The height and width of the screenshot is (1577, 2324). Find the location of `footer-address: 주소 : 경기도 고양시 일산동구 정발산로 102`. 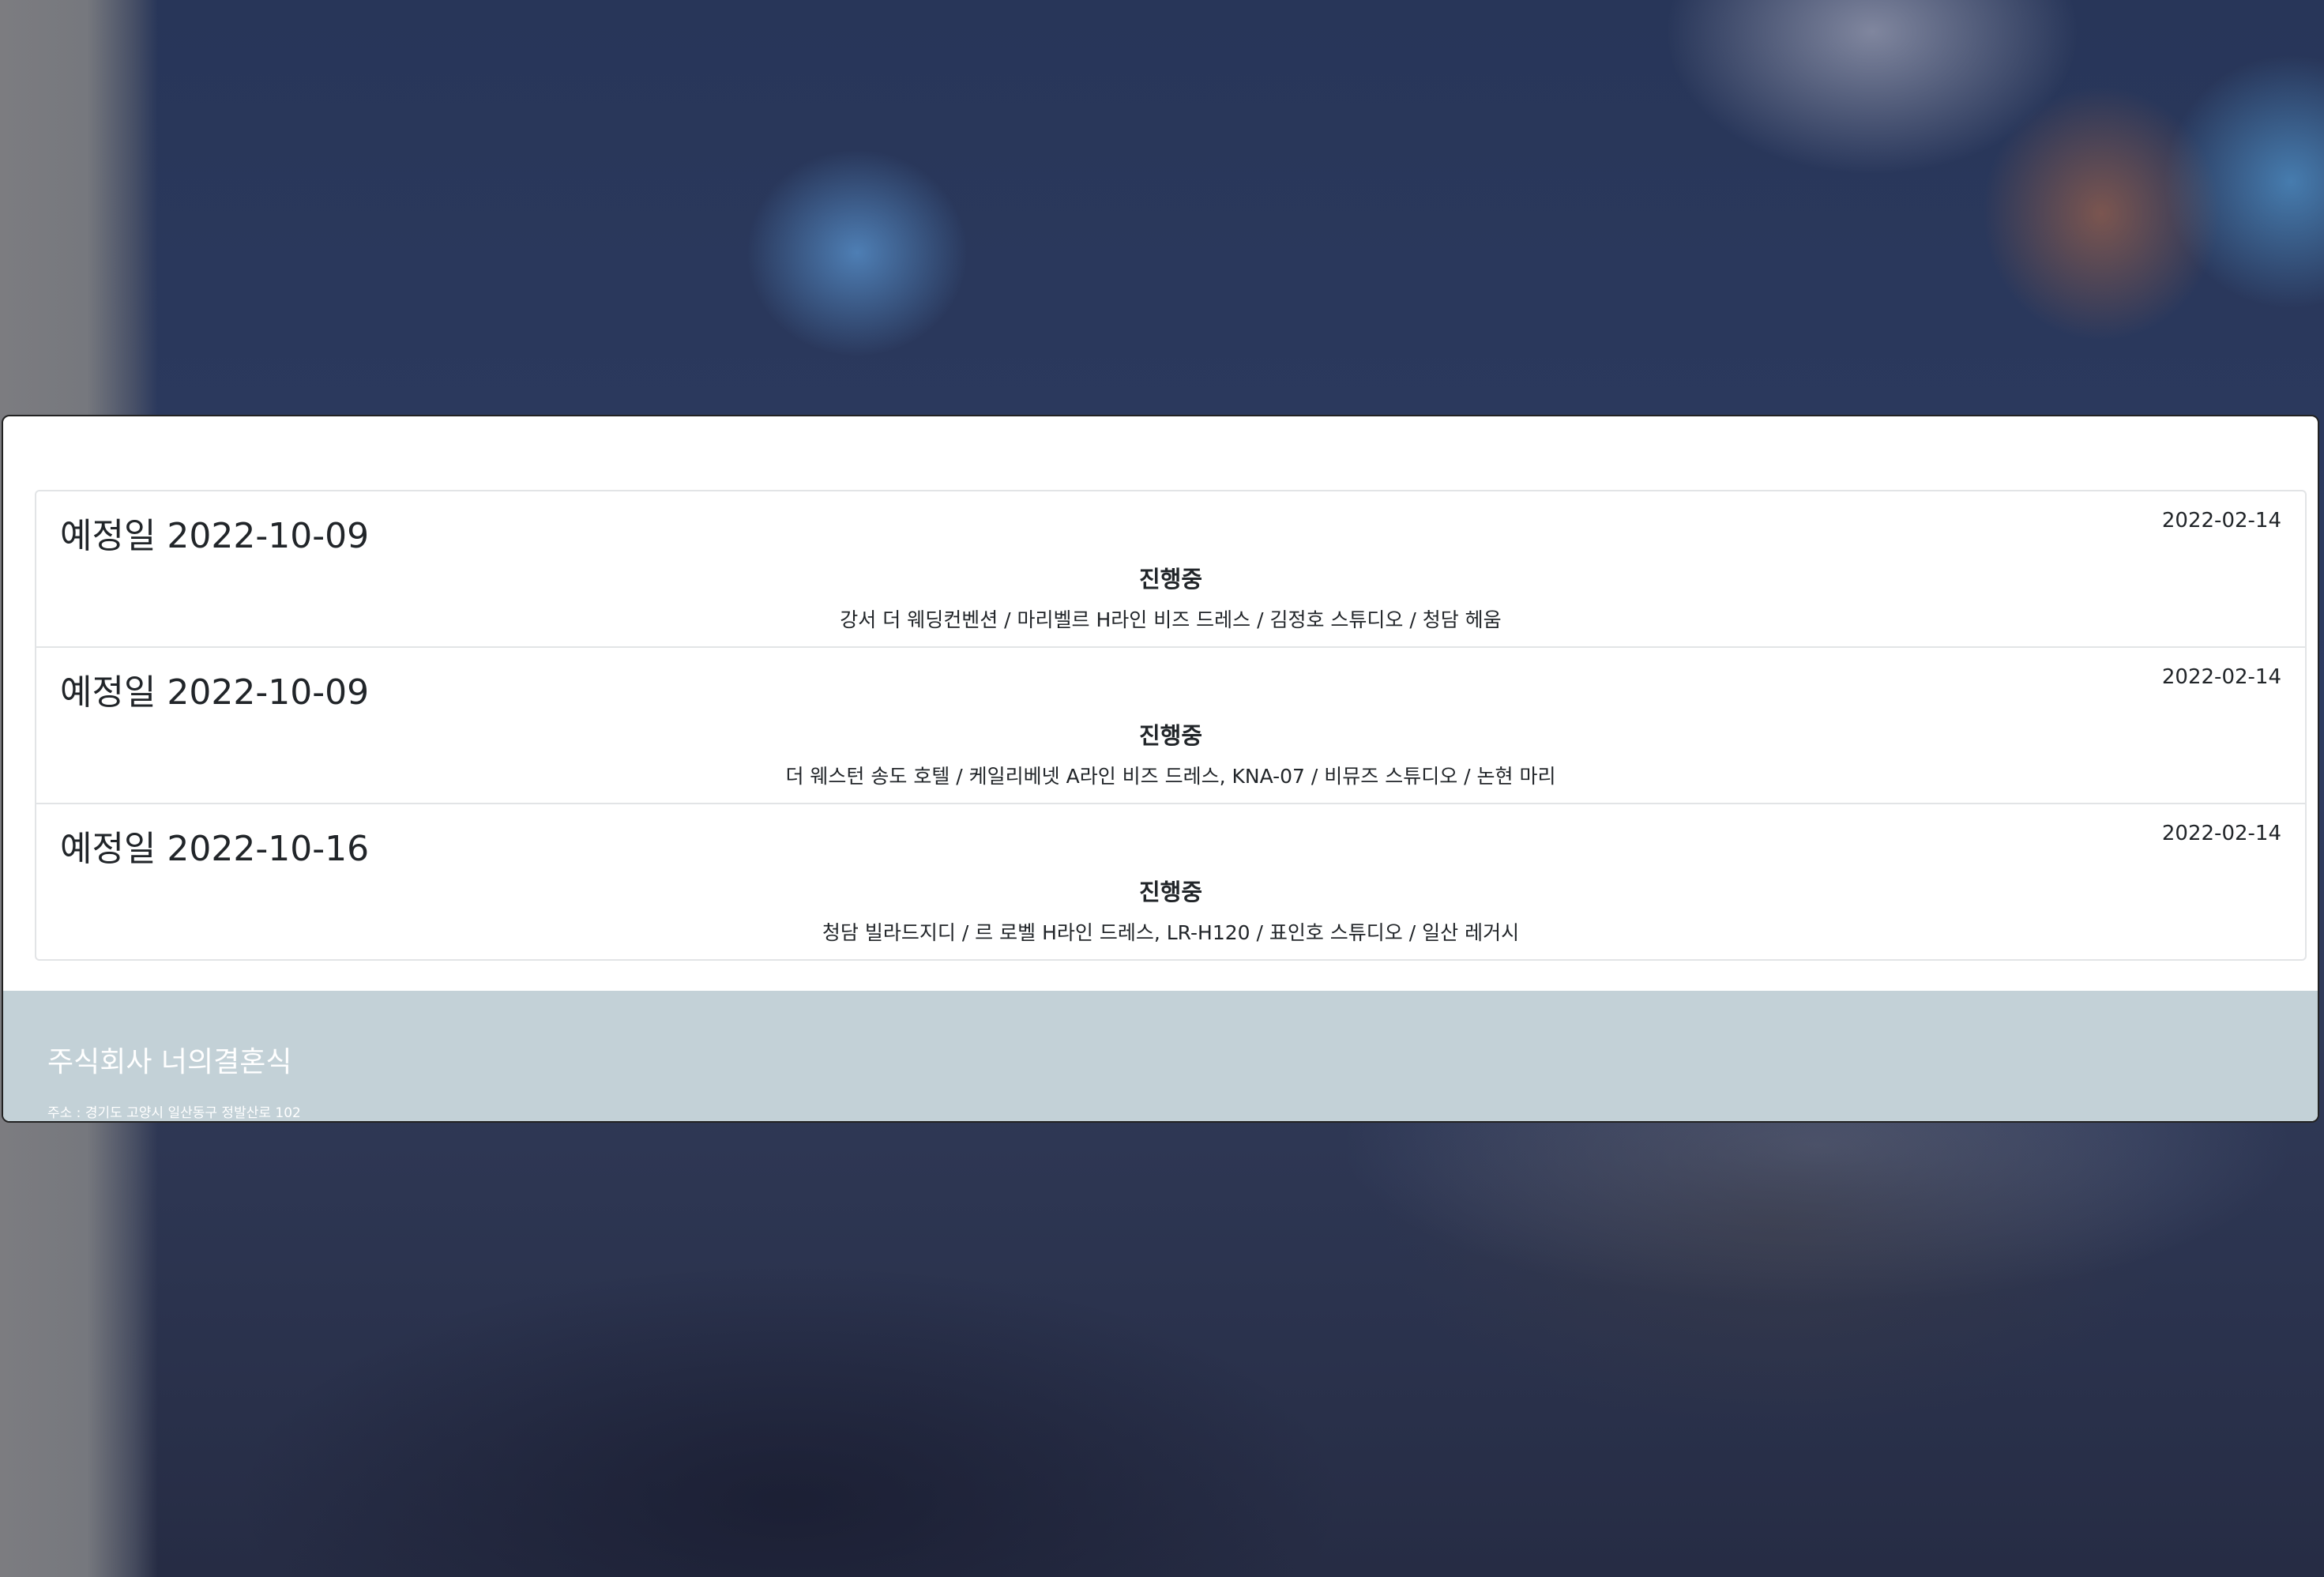

footer-address: 주소 : 경기도 고양시 일산동구 정발산로 102 is located at coordinates (174, 1113).